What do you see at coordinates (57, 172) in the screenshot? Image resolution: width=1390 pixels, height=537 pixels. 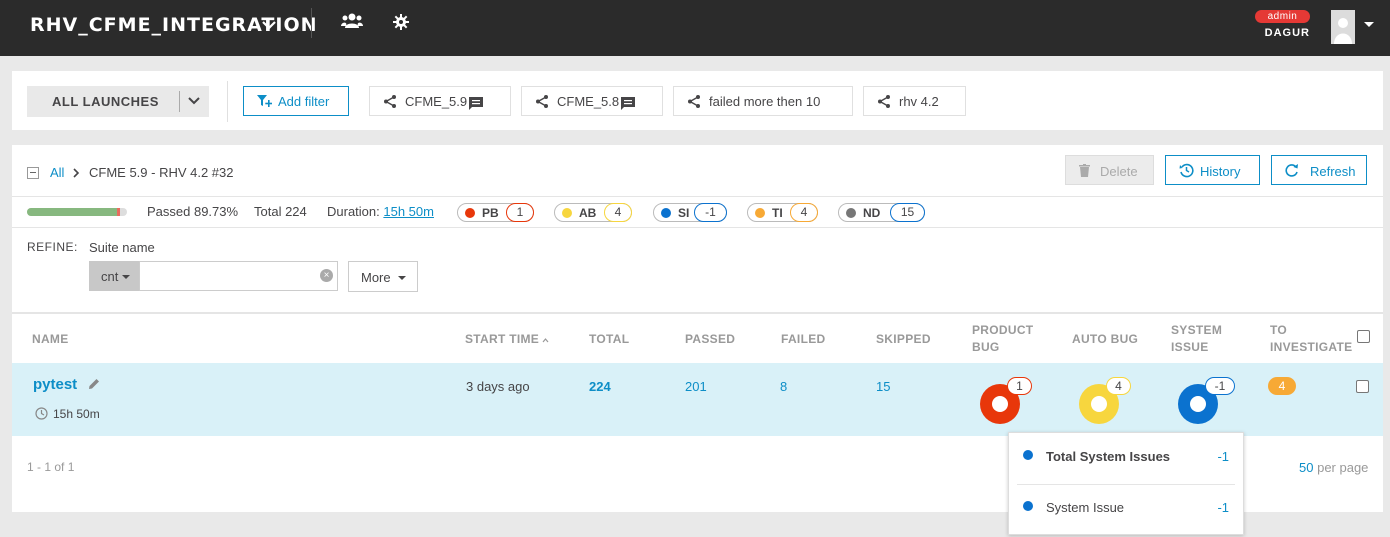 I see `breadcrumb-all: All` at bounding box center [57, 172].